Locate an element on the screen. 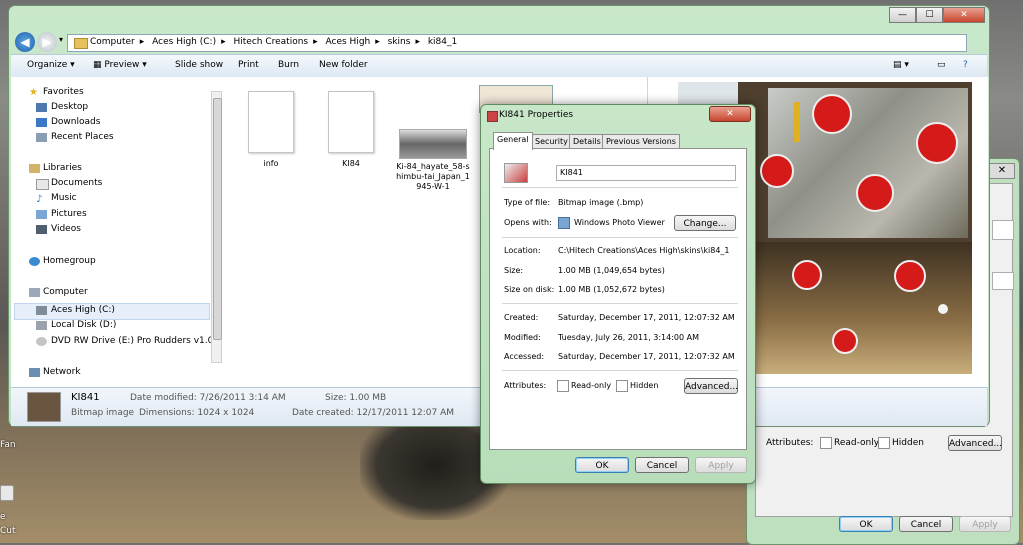 The height and width of the screenshot is (545, 1023). forward-arrow-icon: ▶ is located at coordinates (47, 42).